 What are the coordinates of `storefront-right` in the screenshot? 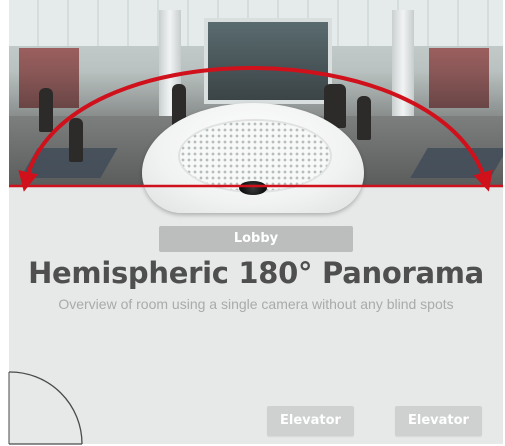 It's located at (459, 78).